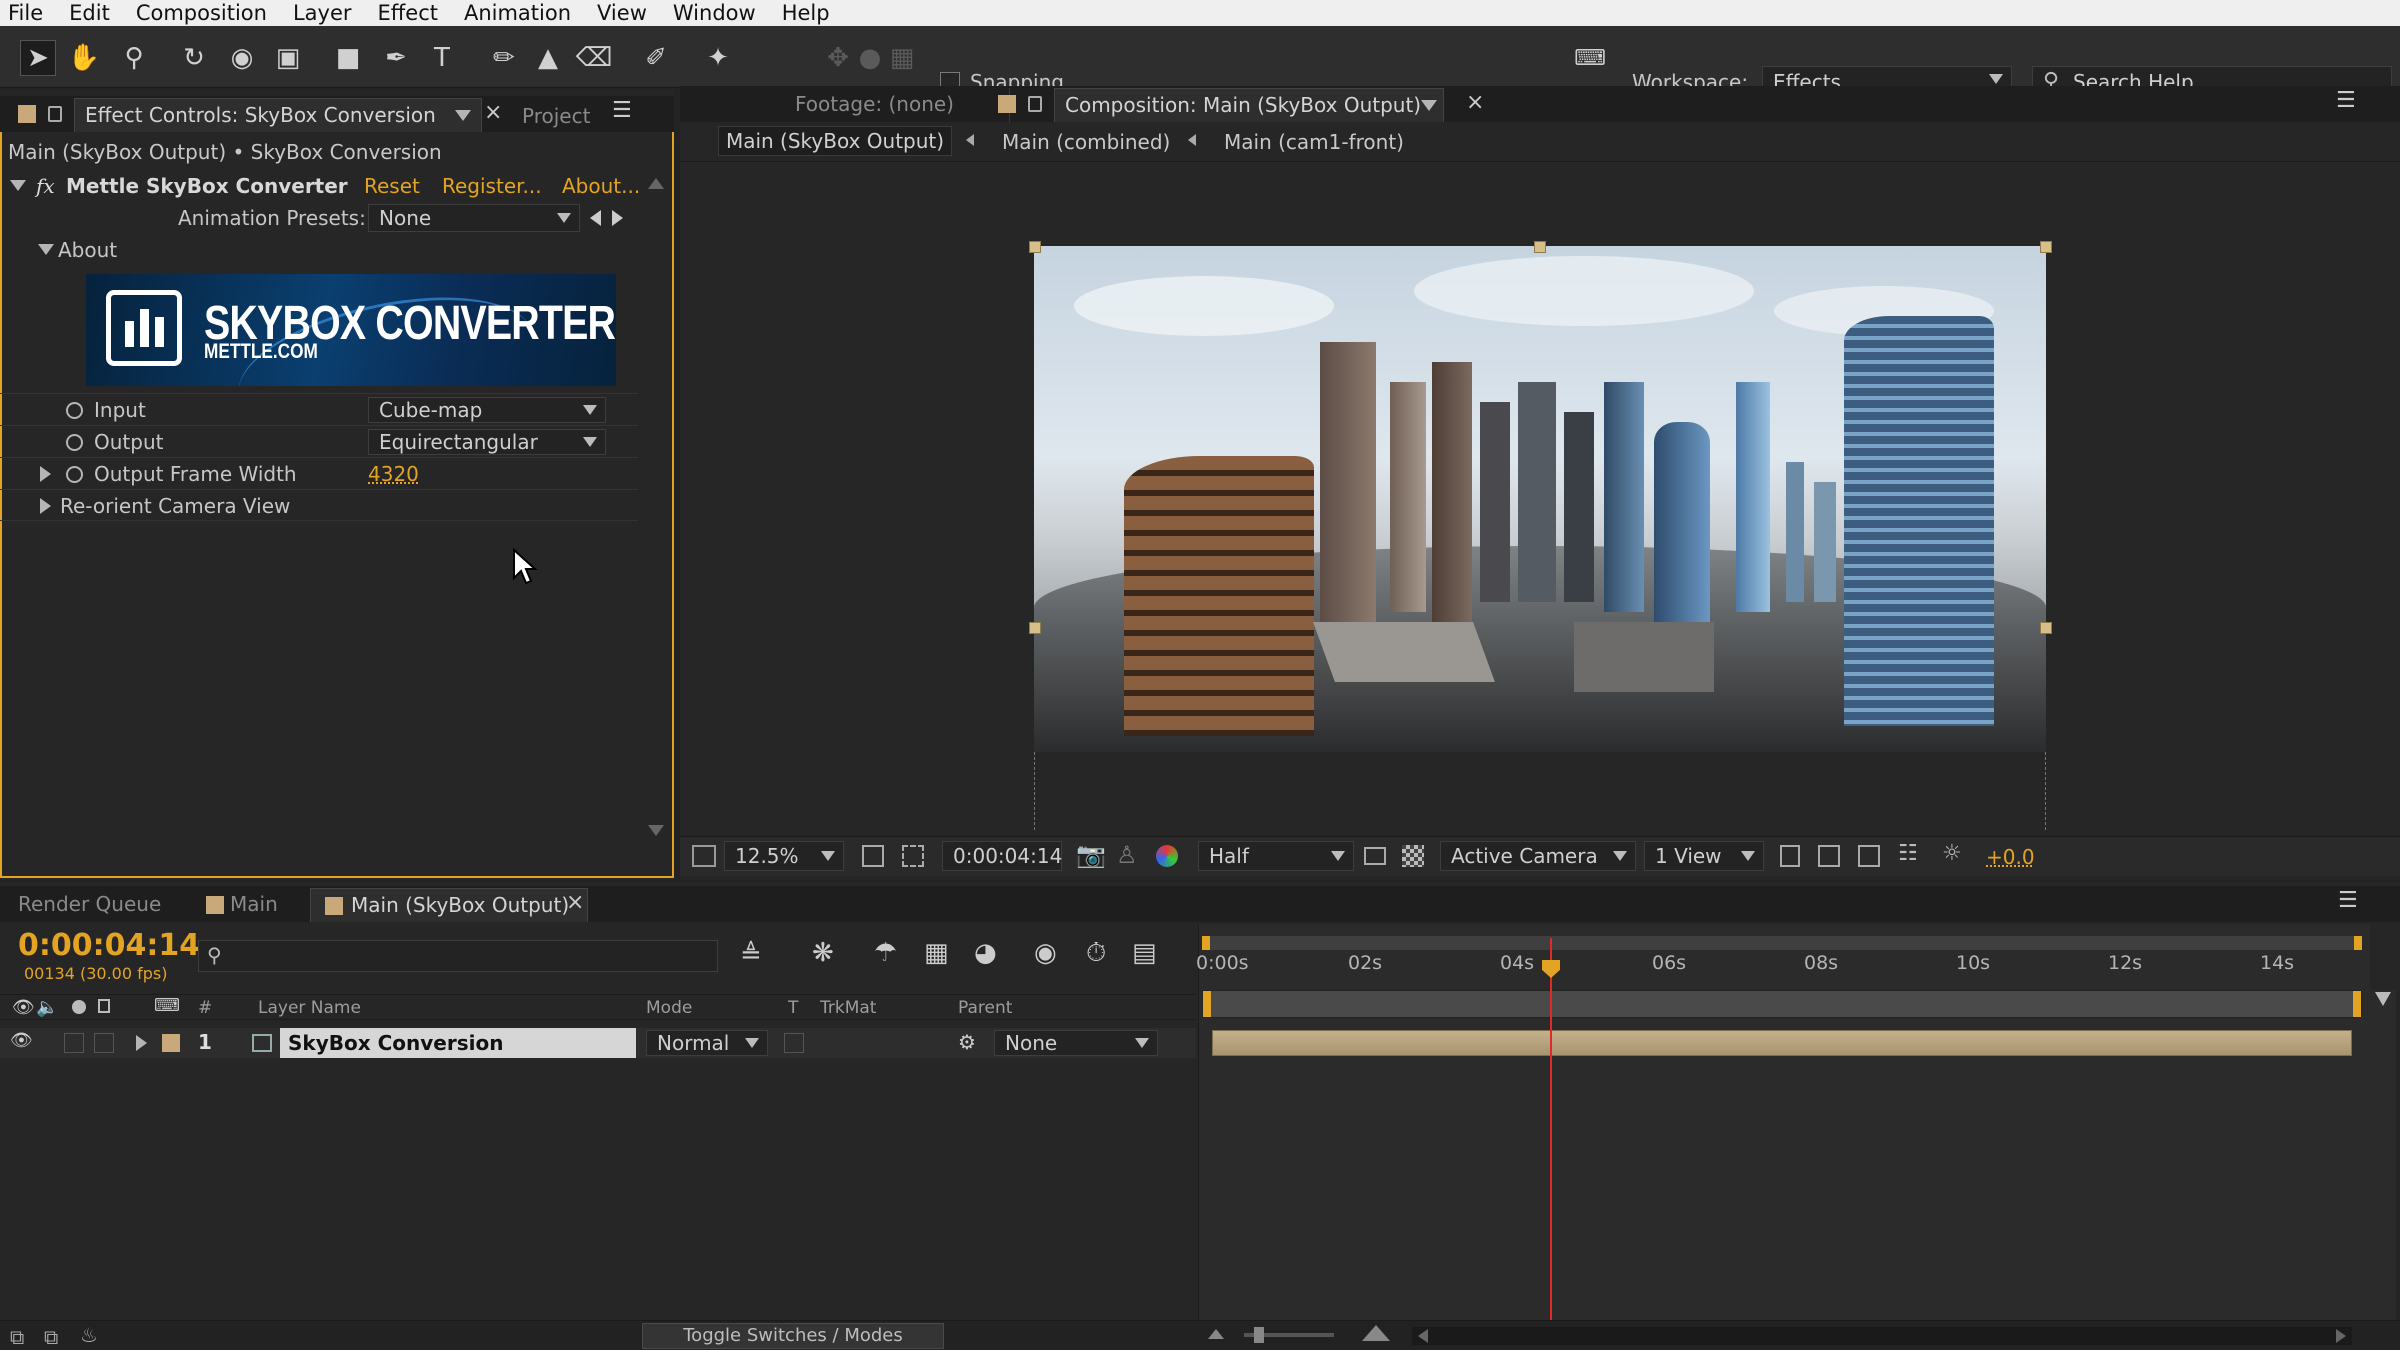 The image size is (2400, 1350). I want to click on timeline-graph-area, so click(1784, 1122).